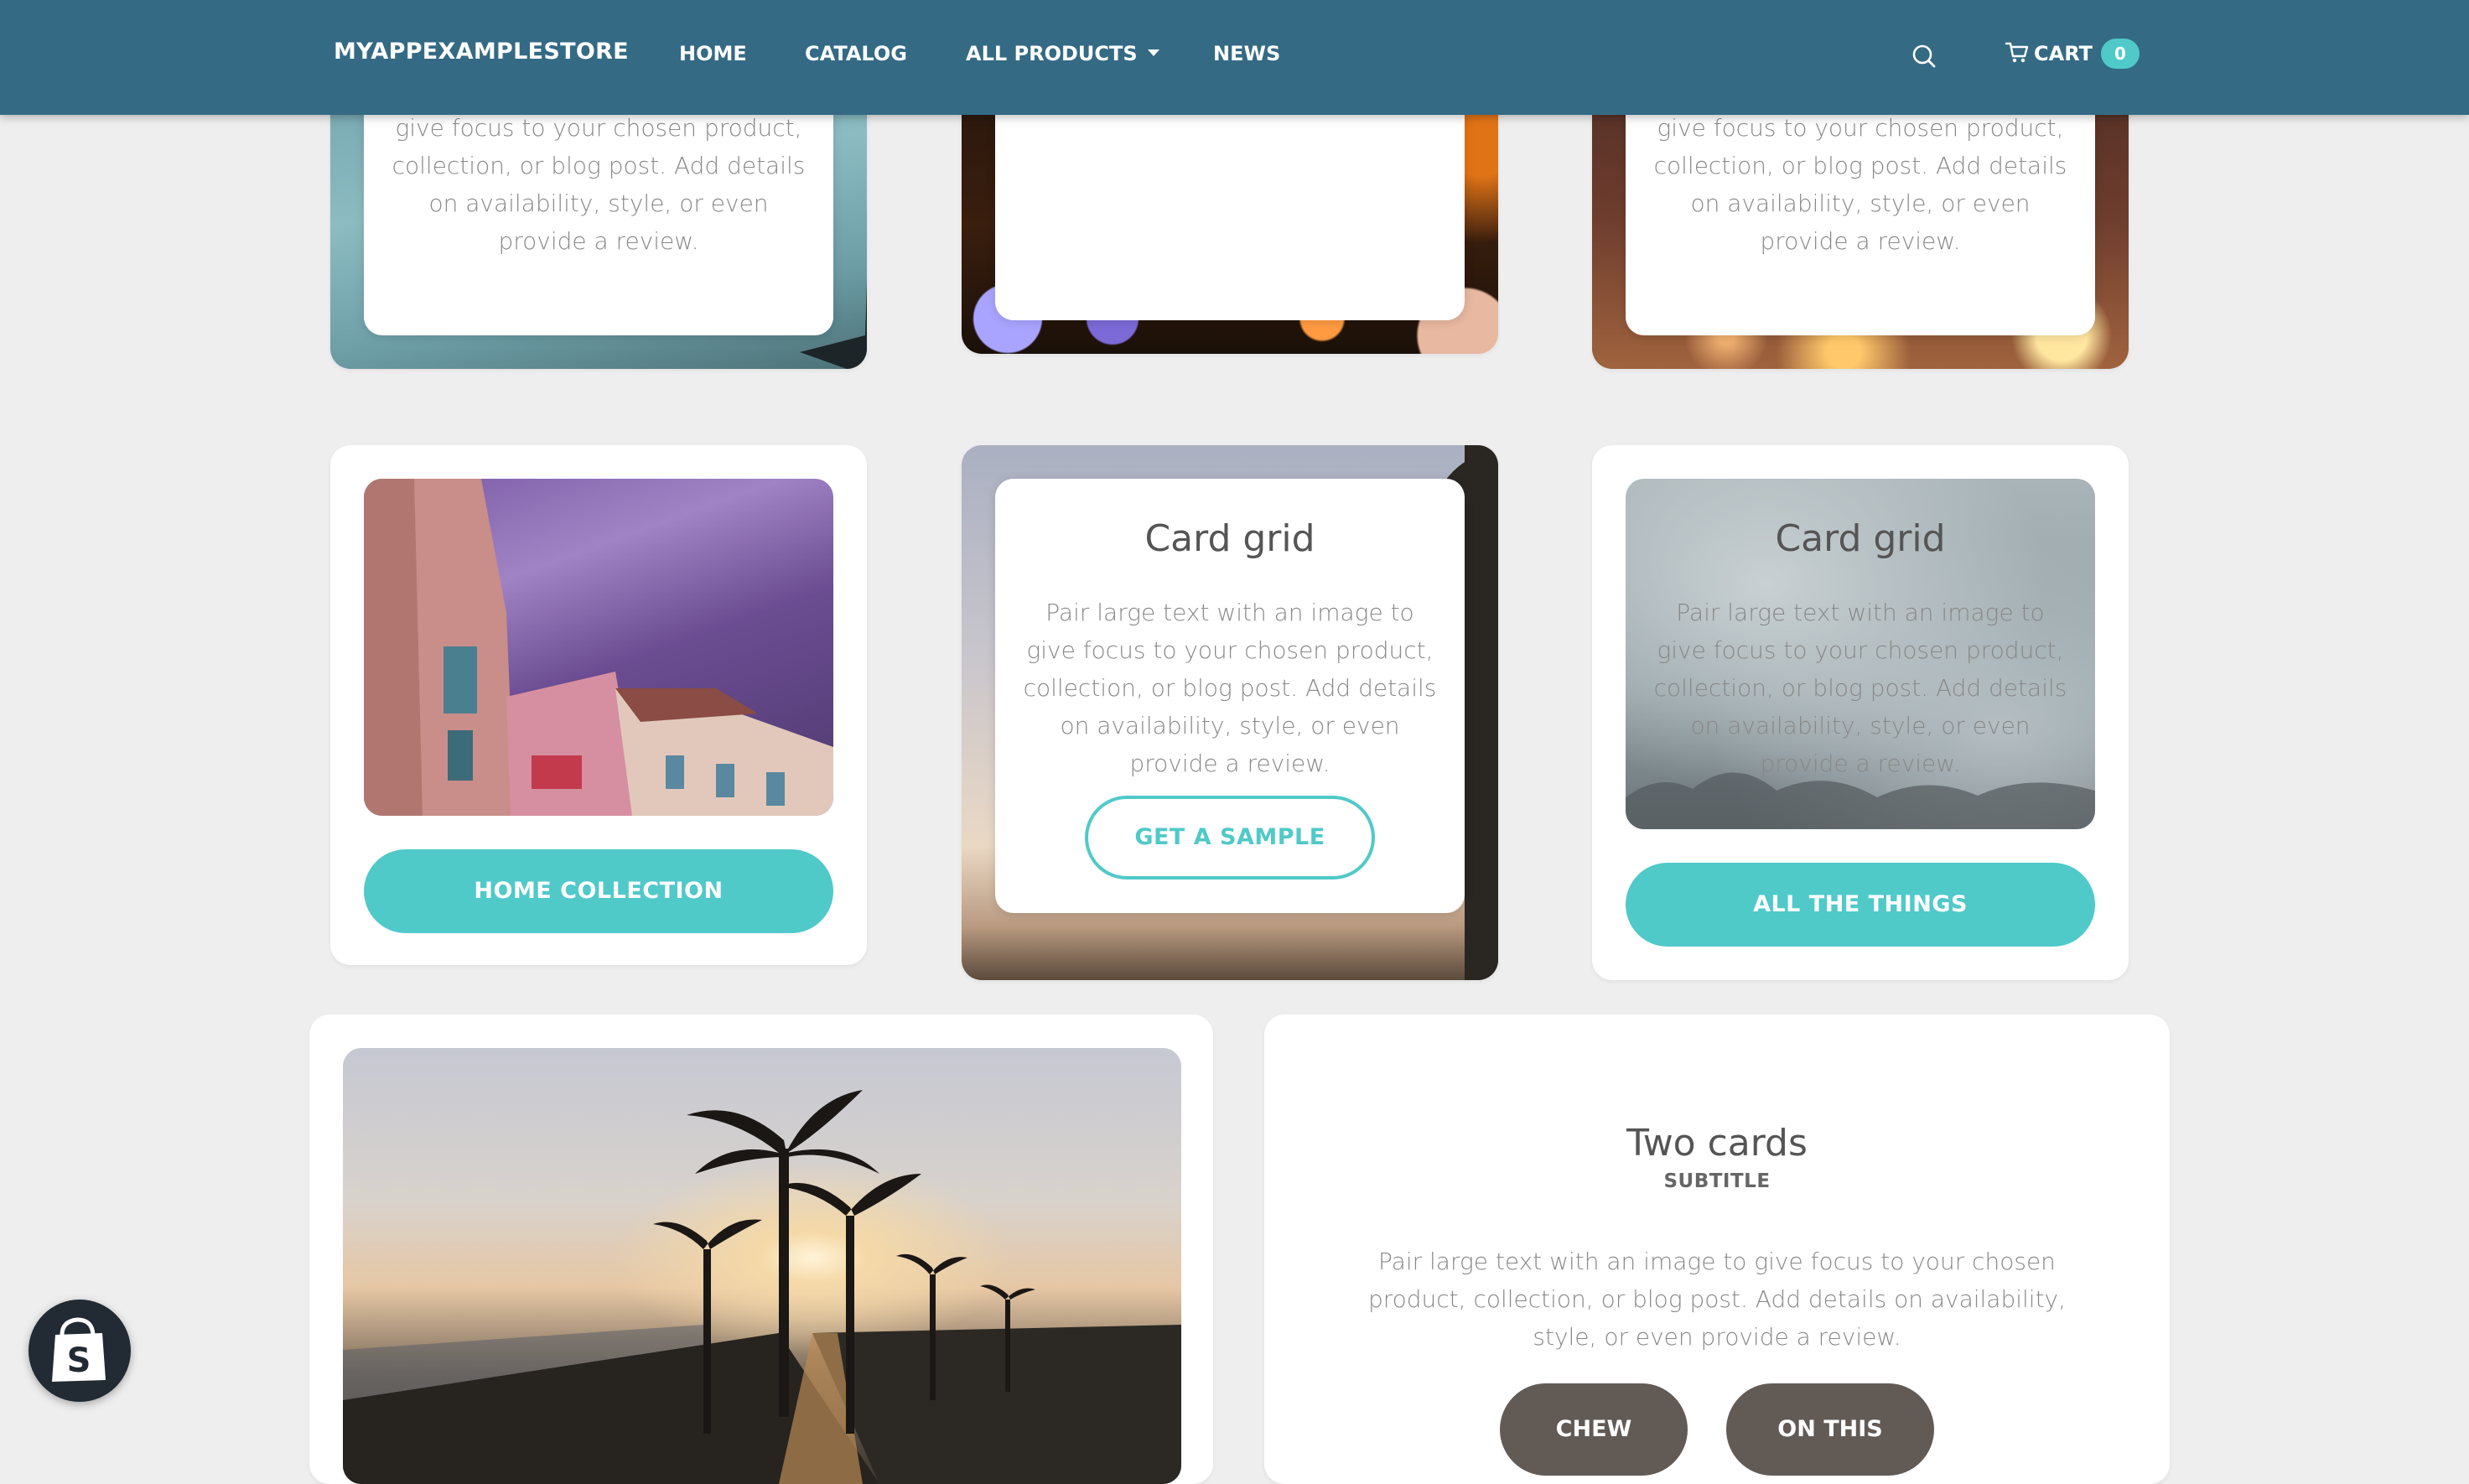  What do you see at coordinates (1230, 838) in the screenshot?
I see `get-a-sample-button: GET A SAMPLE` at bounding box center [1230, 838].